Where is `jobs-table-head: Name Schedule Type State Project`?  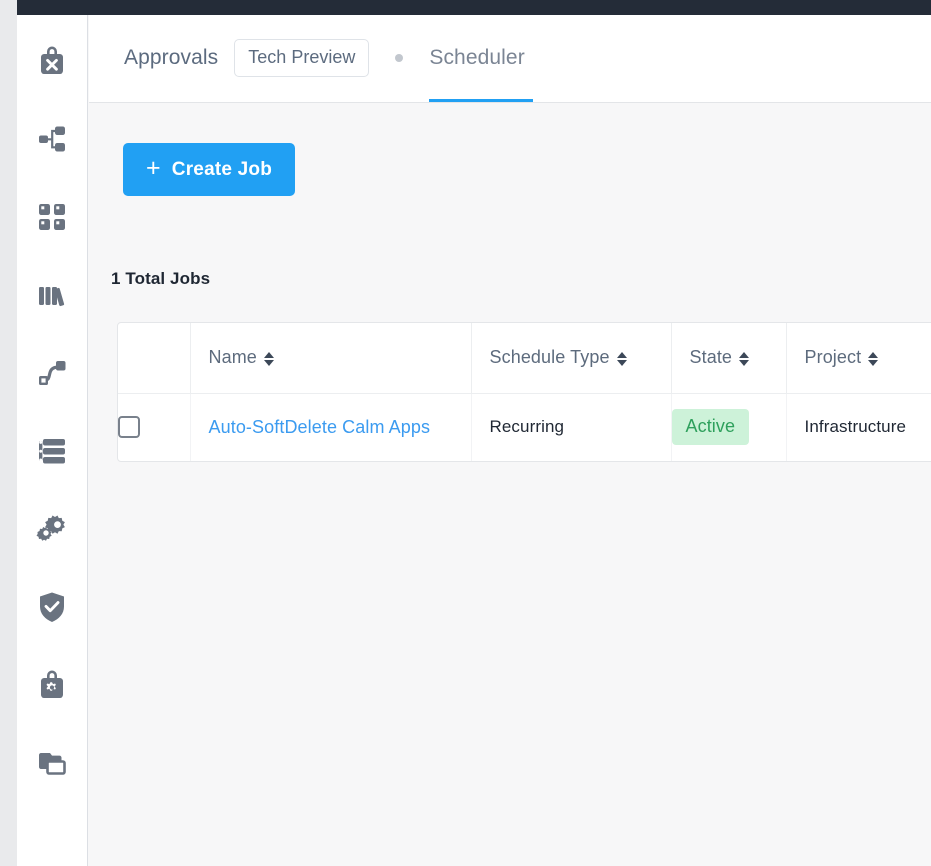
jobs-table-head: Name Schedule Type State Project is located at coordinates (524, 358).